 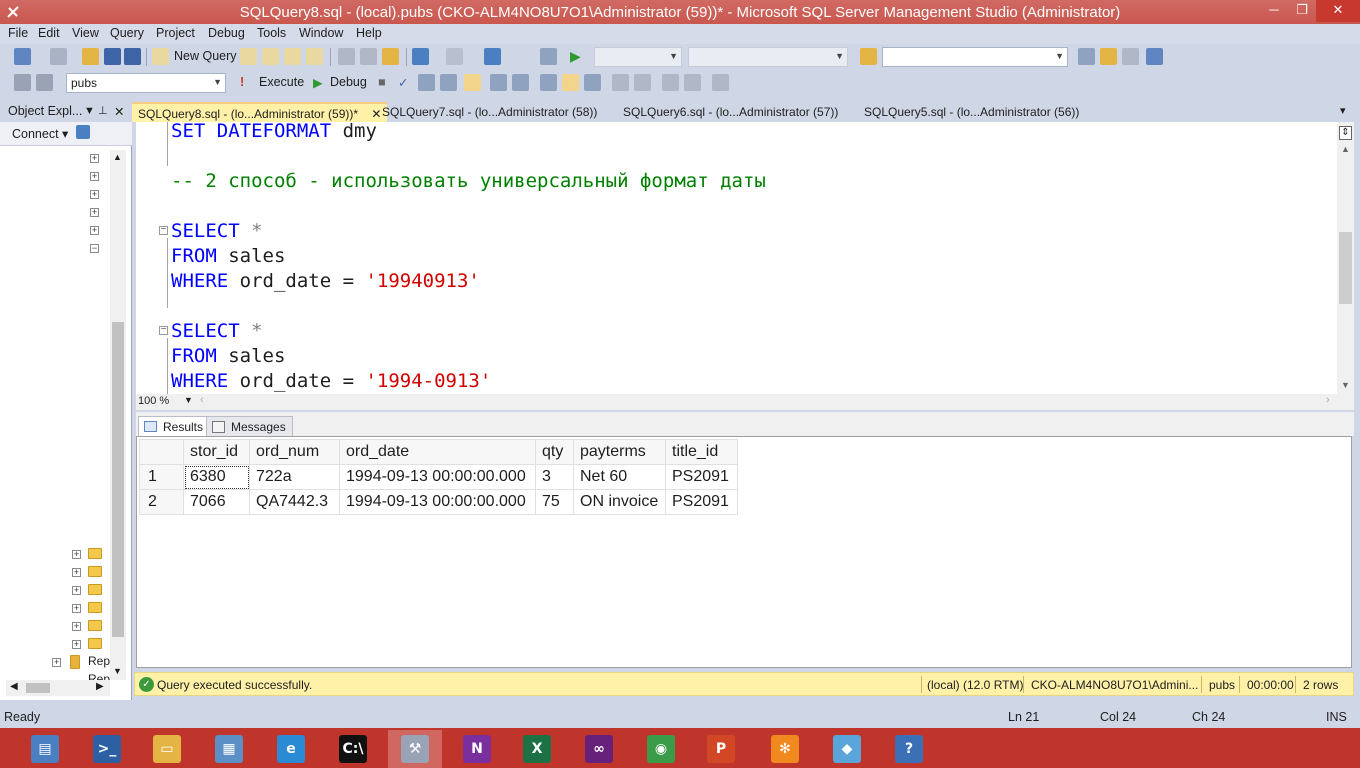 I want to click on paste-icon, so click(x=390, y=56).